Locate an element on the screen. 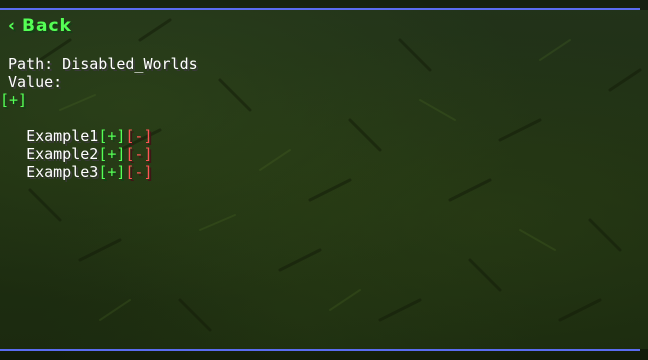 The height and width of the screenshot is (360, 648). back-button: ‹ Back is located at coordinates (40, 26).